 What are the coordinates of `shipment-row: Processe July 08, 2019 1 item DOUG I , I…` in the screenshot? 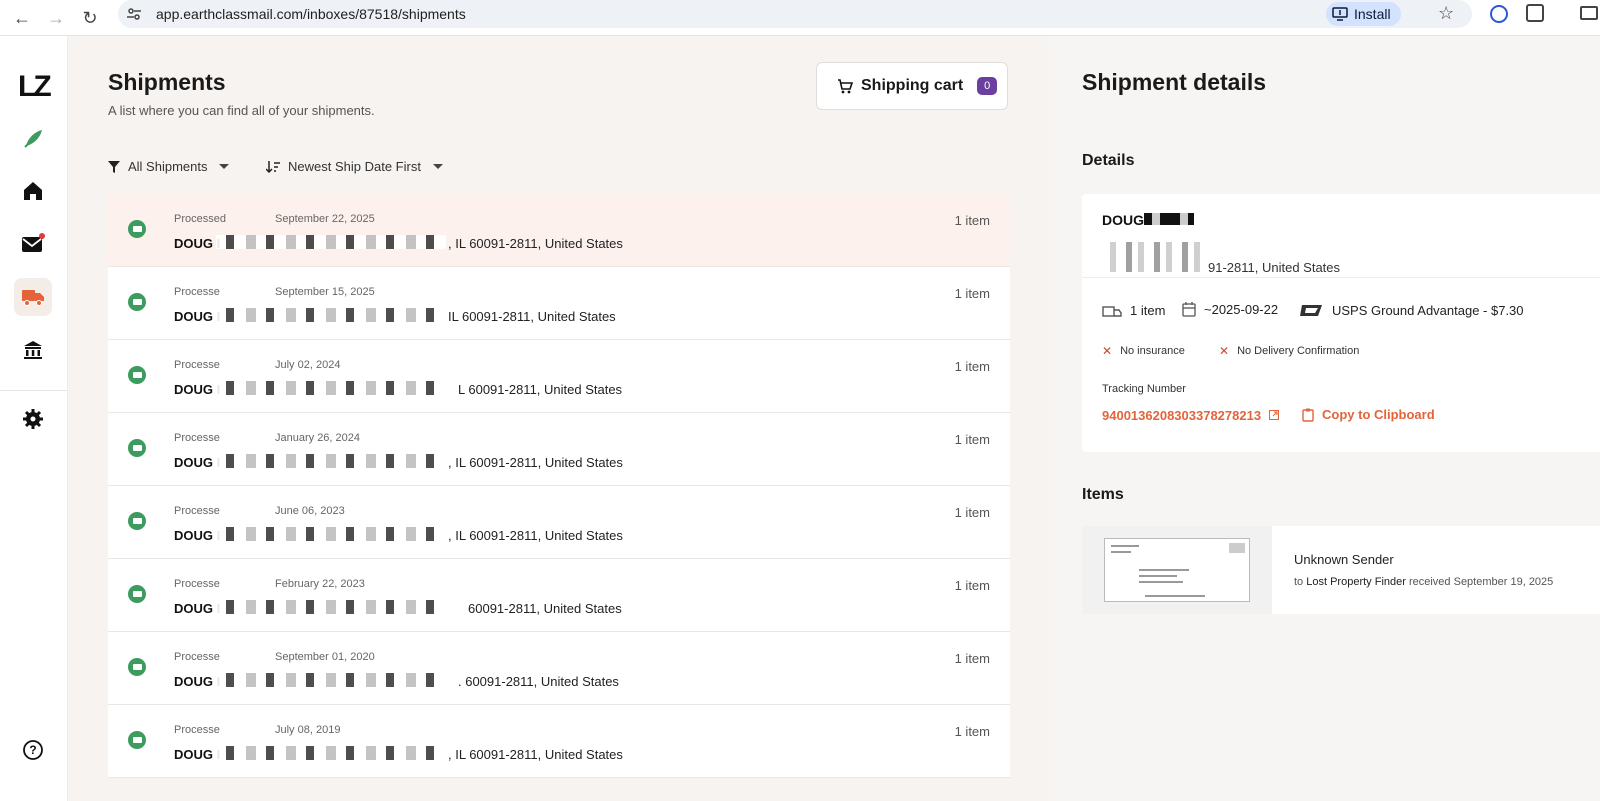 It's located at (559, 741).